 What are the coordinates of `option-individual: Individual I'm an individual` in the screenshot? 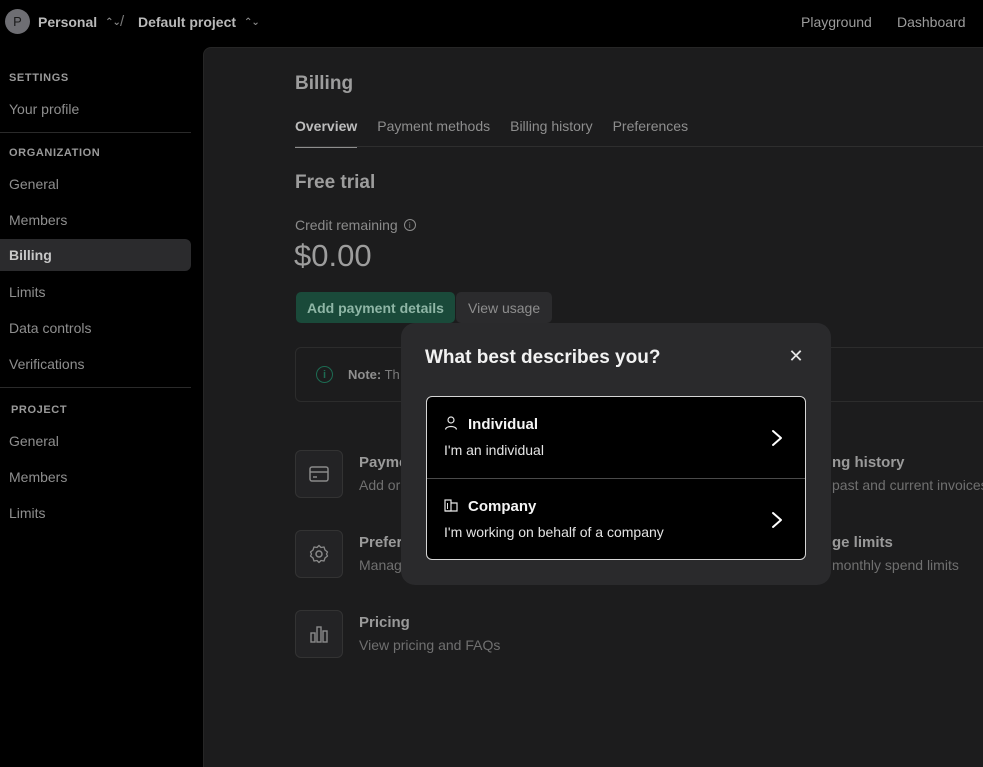 It's located at (616, 437).